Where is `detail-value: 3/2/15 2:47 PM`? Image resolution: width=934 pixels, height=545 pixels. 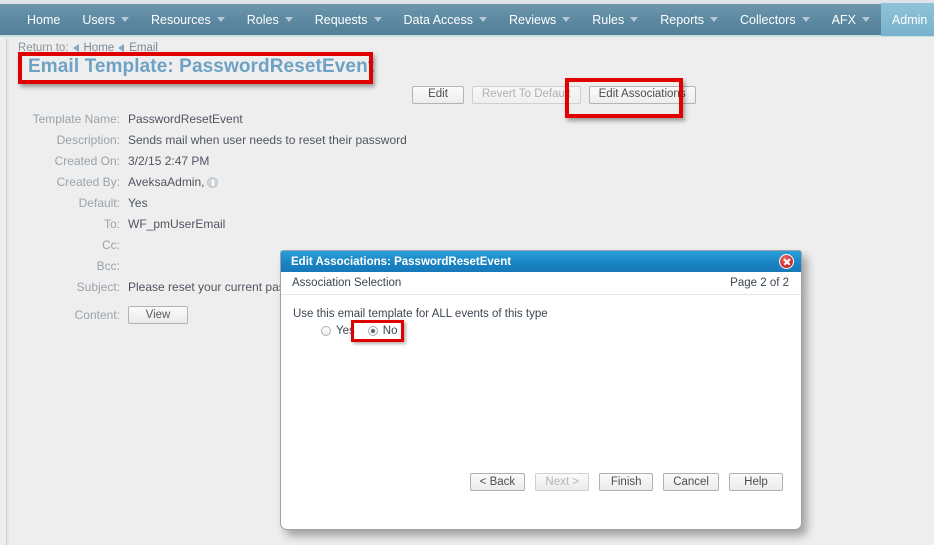 detail-value: 3/2/15 2:47 PM is located at coordinates (169, 161).